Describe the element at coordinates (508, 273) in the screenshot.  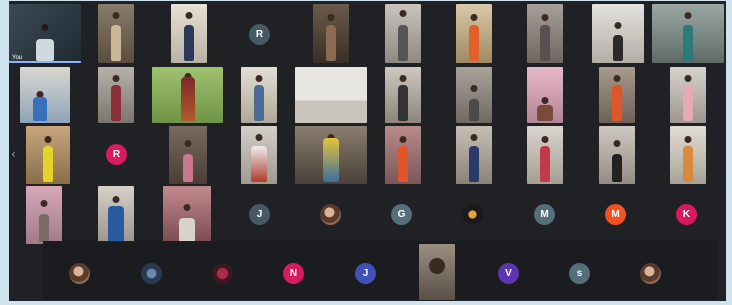
I see `participant-avatar-v: V` at that location.